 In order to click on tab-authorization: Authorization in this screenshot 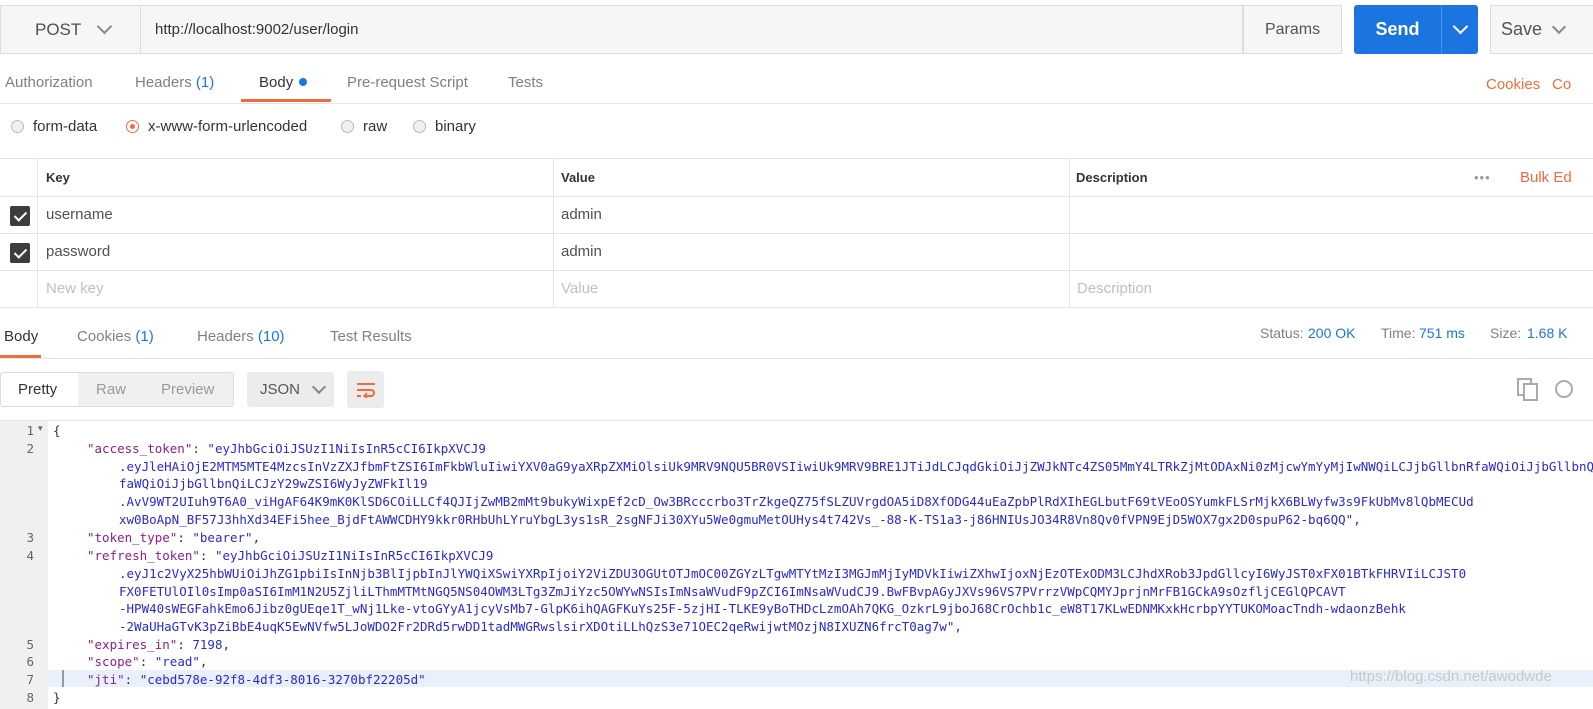, I will do `click(49, 82)`.